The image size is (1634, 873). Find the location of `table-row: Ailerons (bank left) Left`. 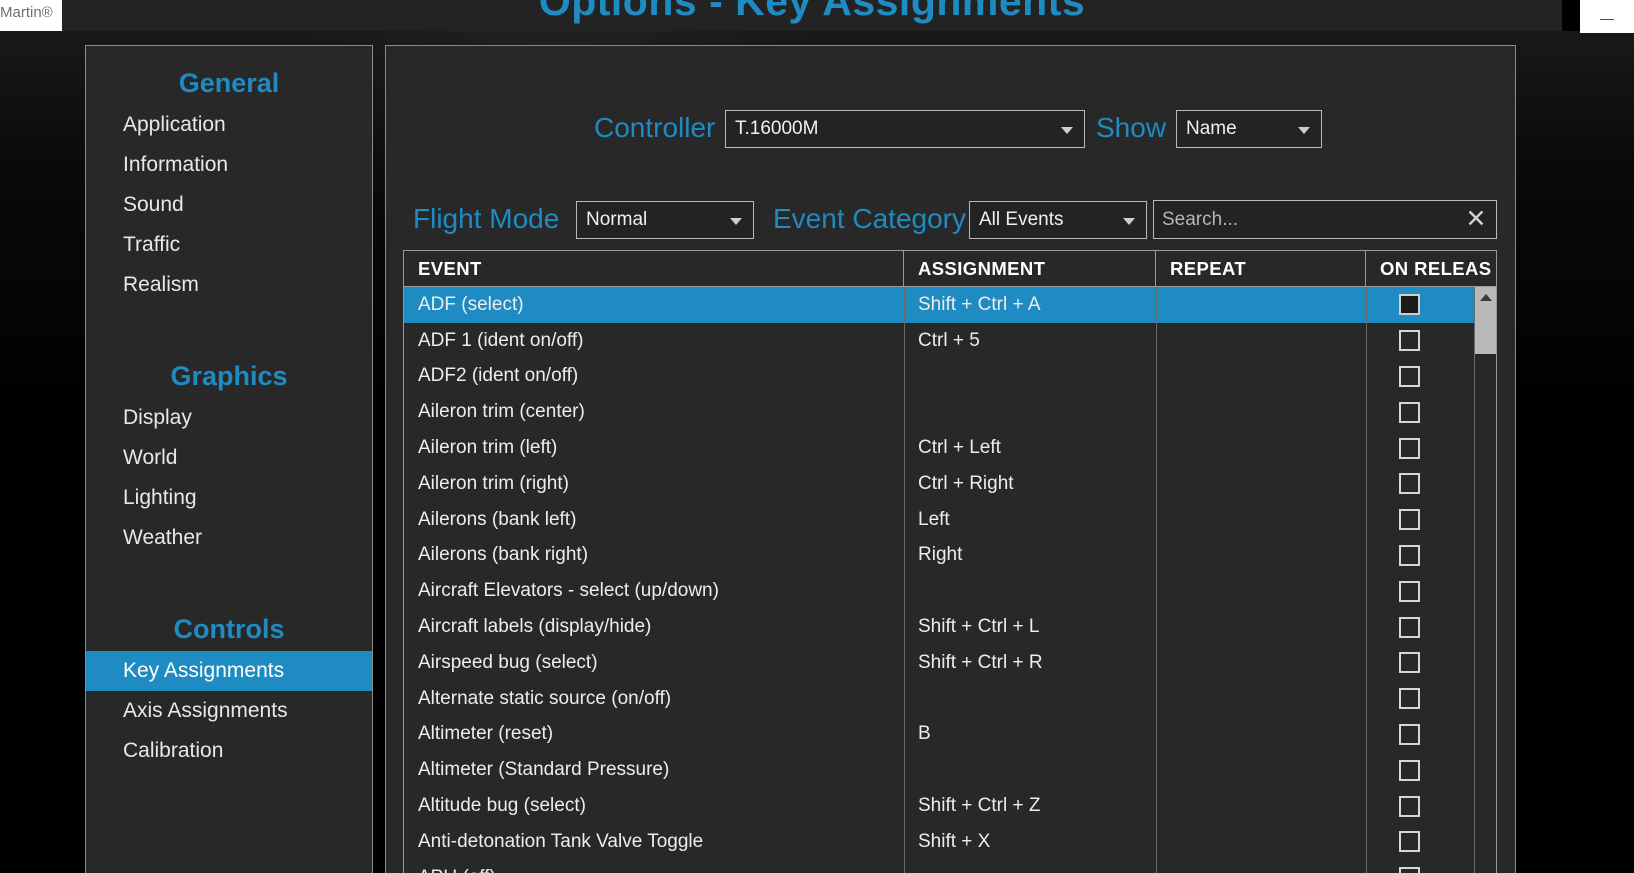

table-row: Ailerons (bank left) Left is located at coordinates (950, 520).